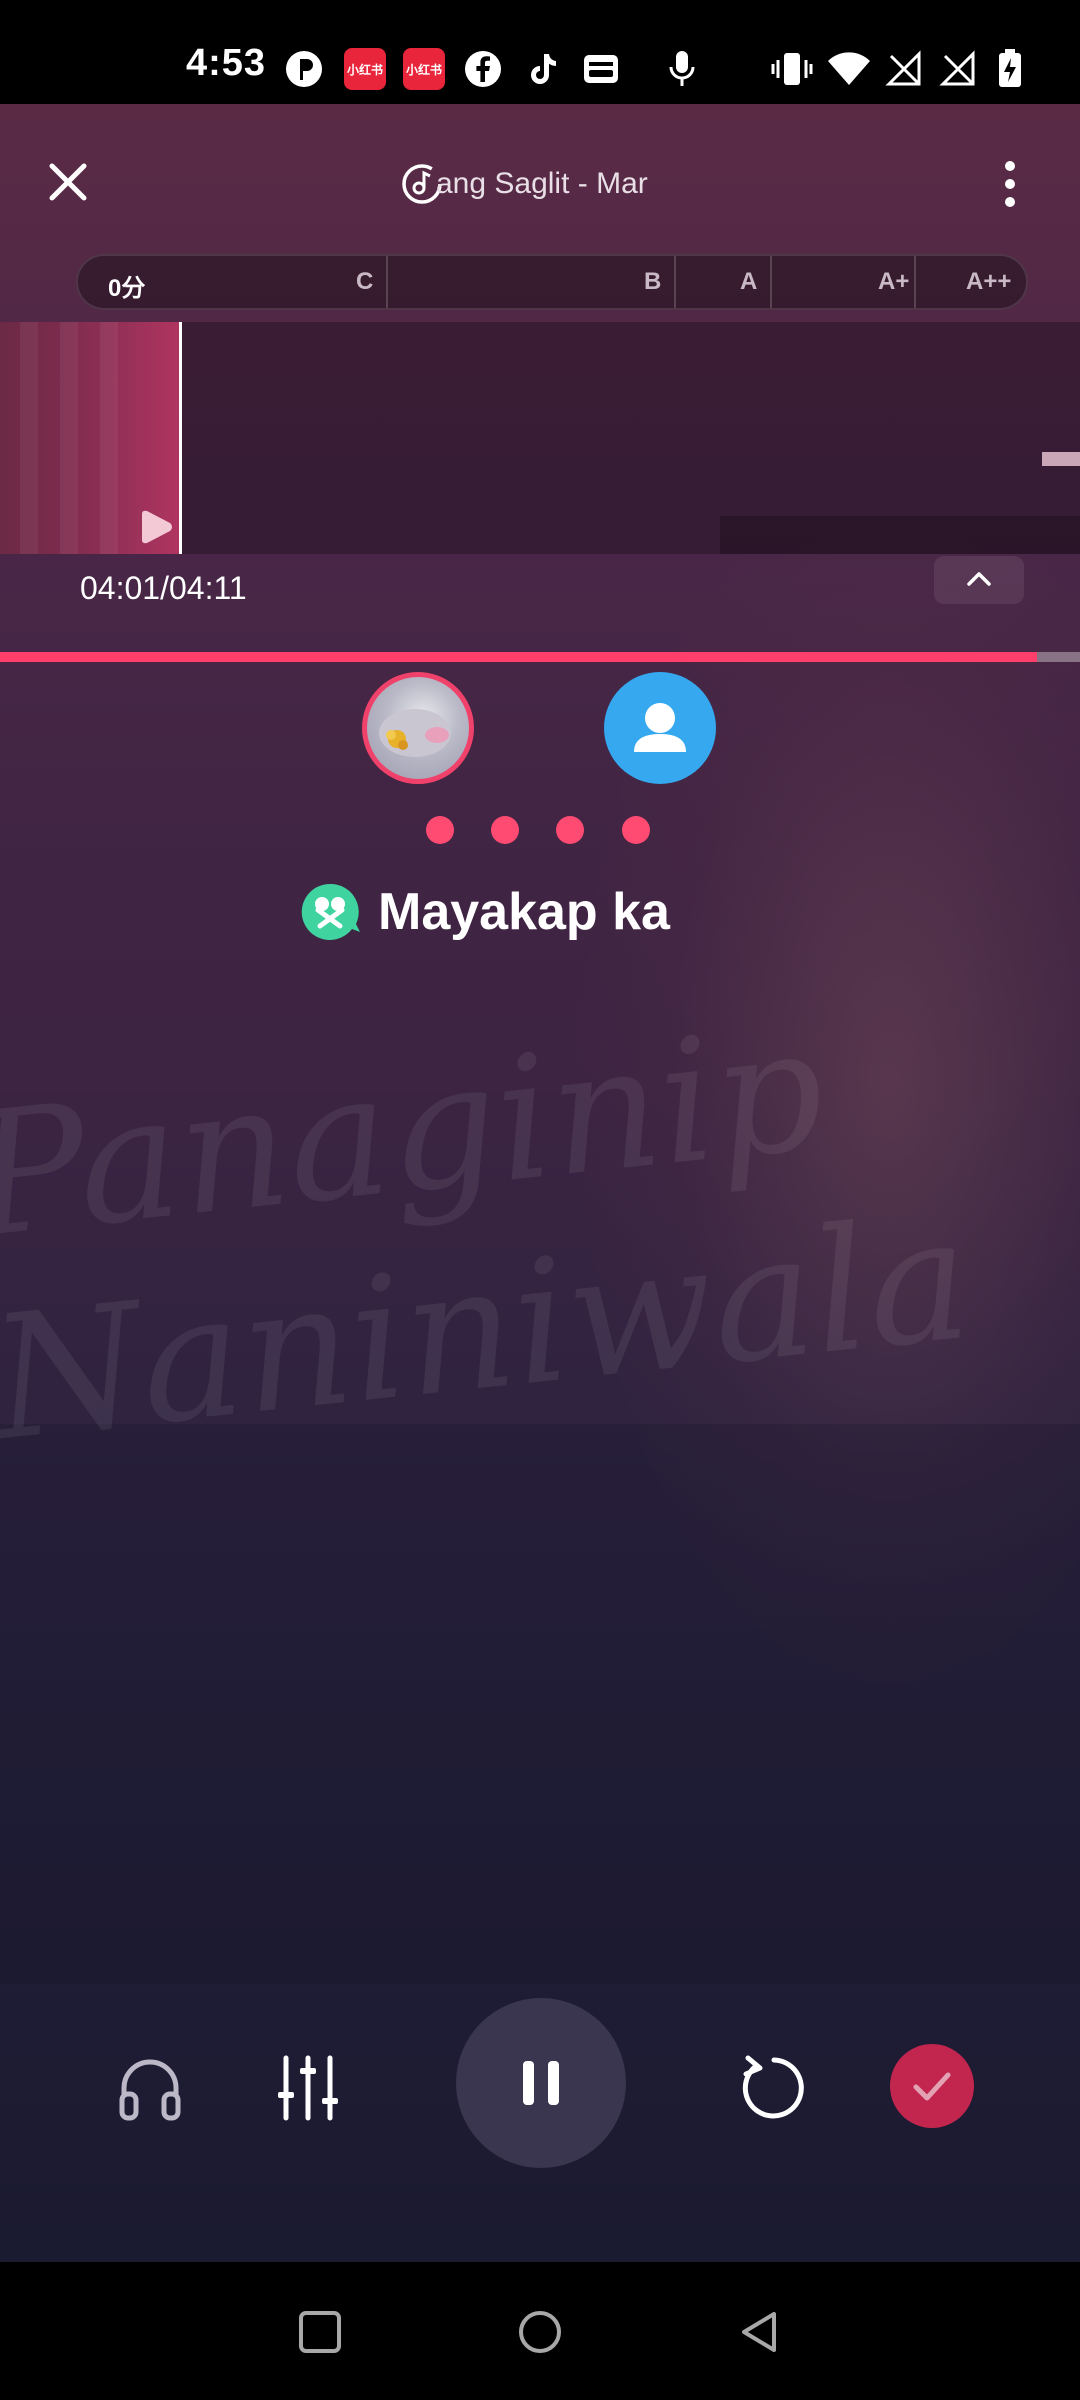  I want to click on score-segment-b, so click(532, 282).